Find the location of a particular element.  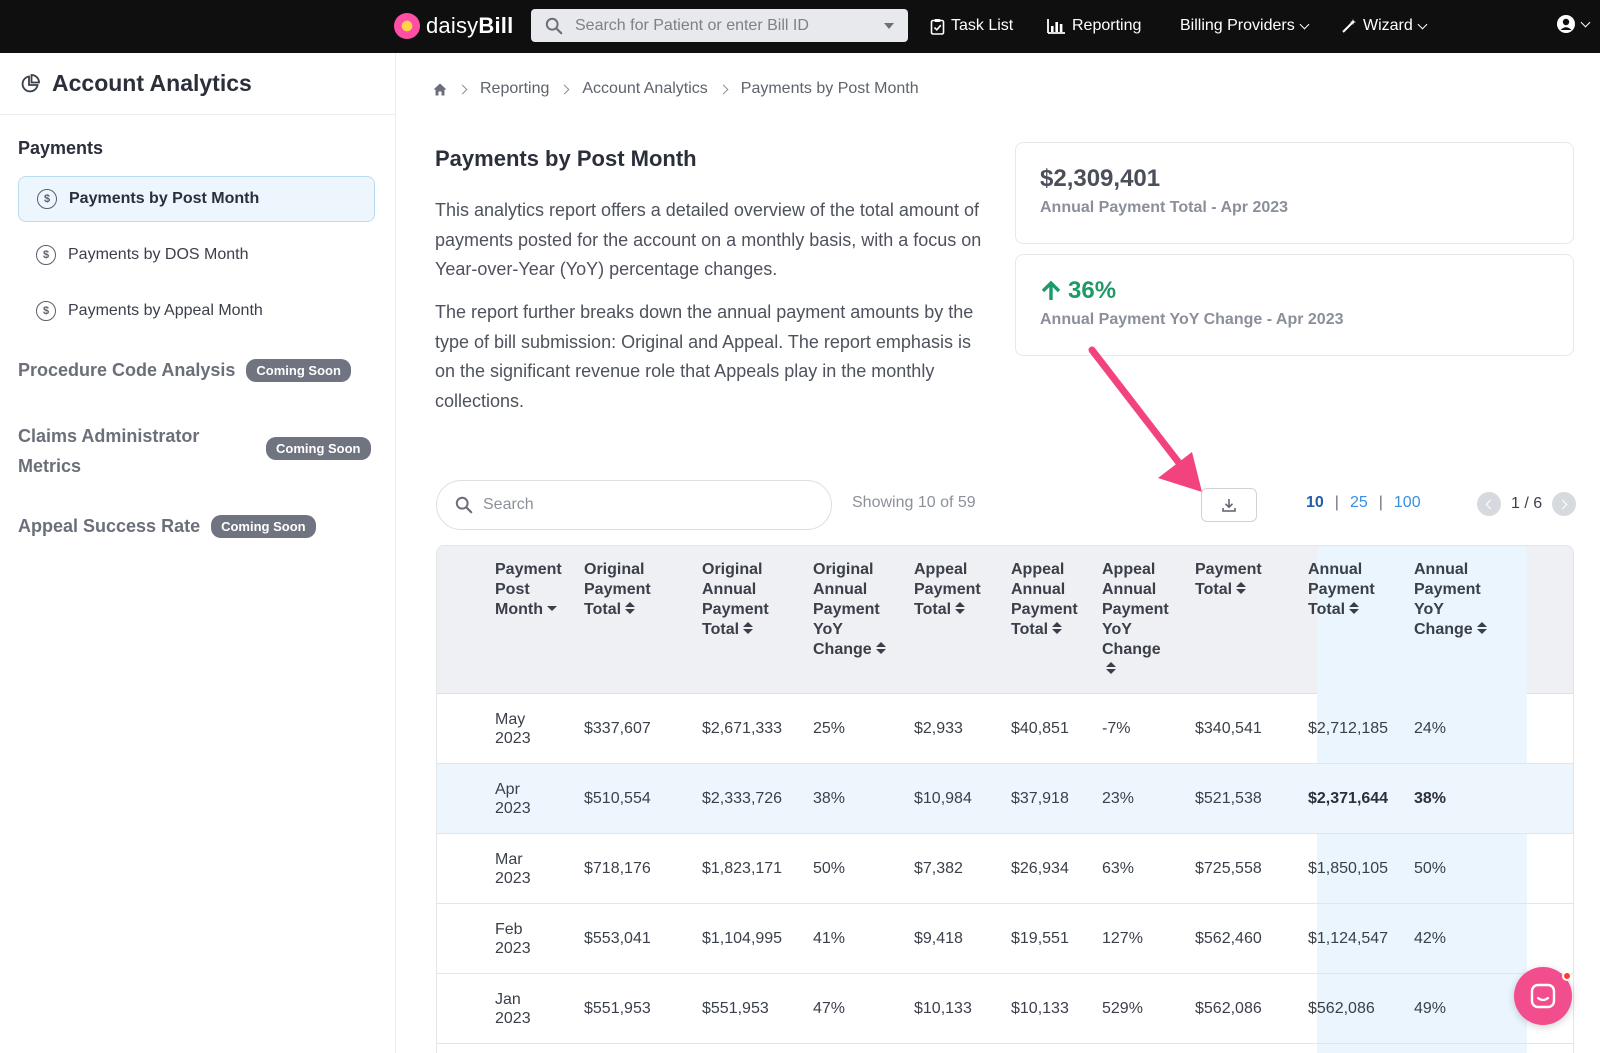

sort-desc-icon is located at coordinates (551, 608).